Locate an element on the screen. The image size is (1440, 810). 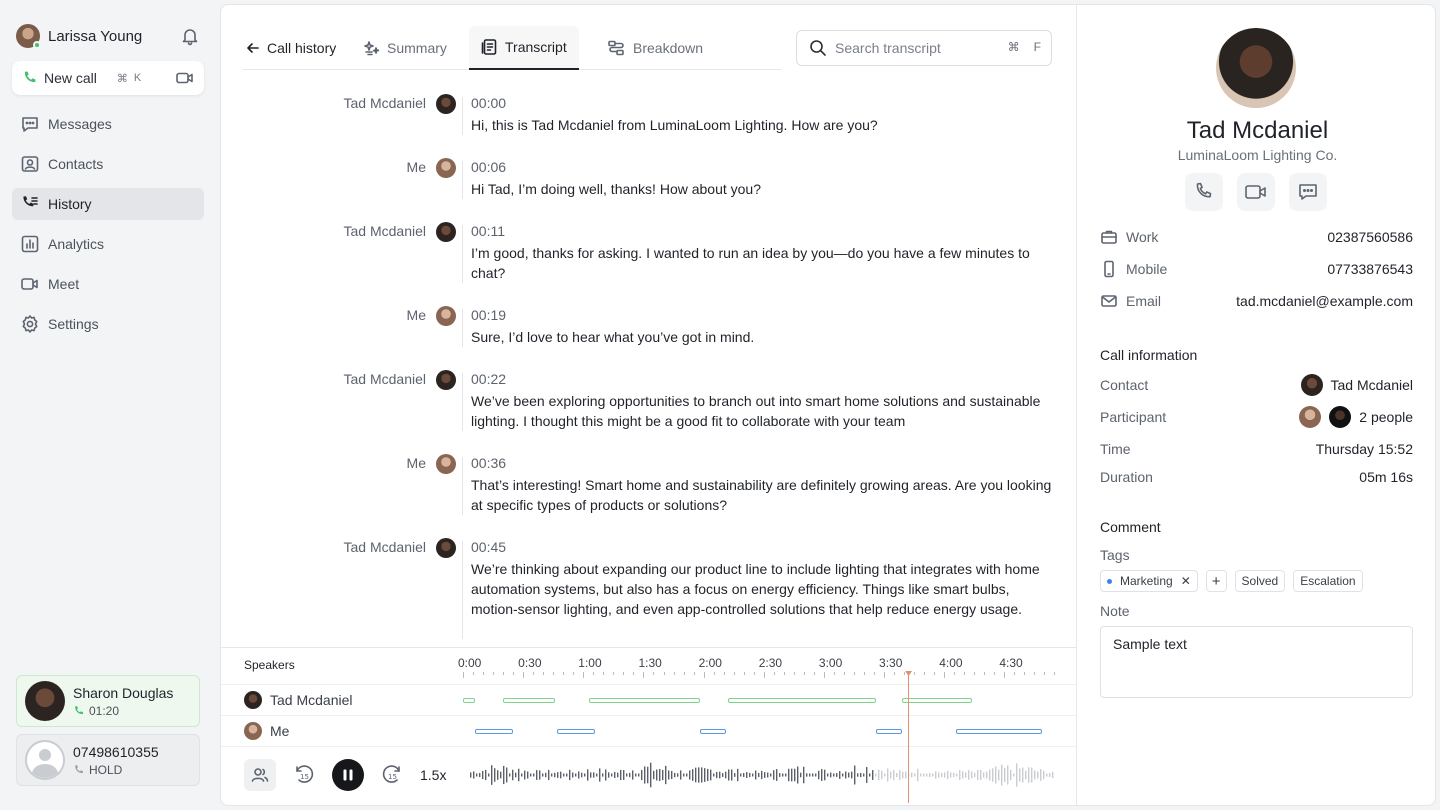
email-address: tad.mcdaniel@example.com is located at coordinates (1324, 301).